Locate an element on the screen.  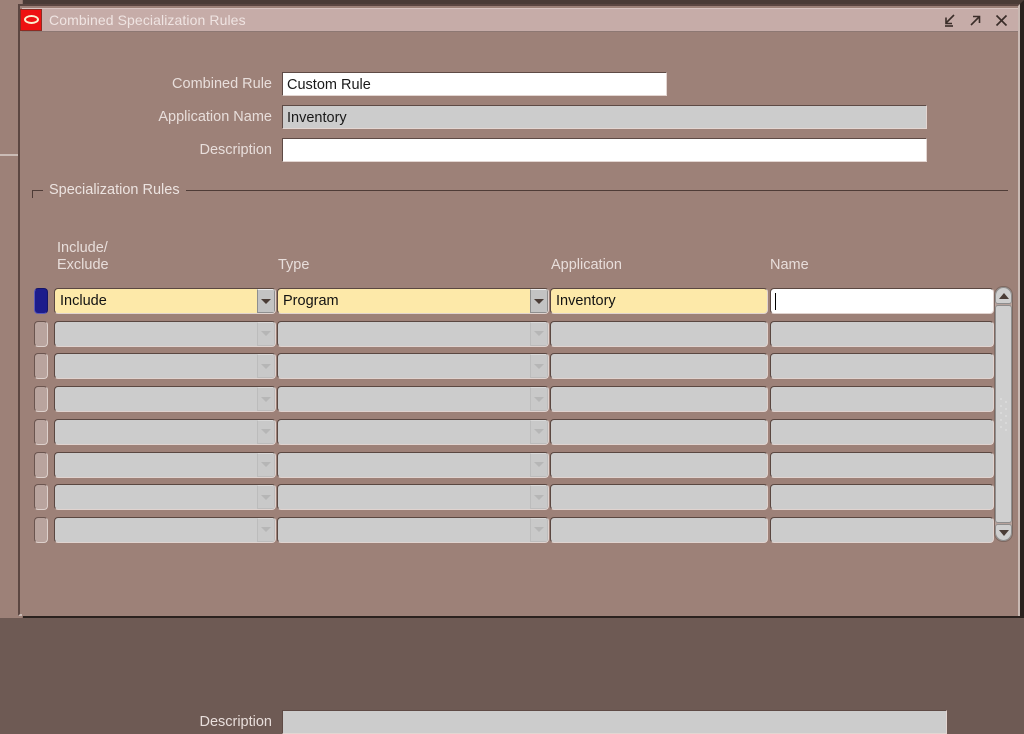
window-titlebar: Combined Specialization Rules is located at coordinates (519, 20).